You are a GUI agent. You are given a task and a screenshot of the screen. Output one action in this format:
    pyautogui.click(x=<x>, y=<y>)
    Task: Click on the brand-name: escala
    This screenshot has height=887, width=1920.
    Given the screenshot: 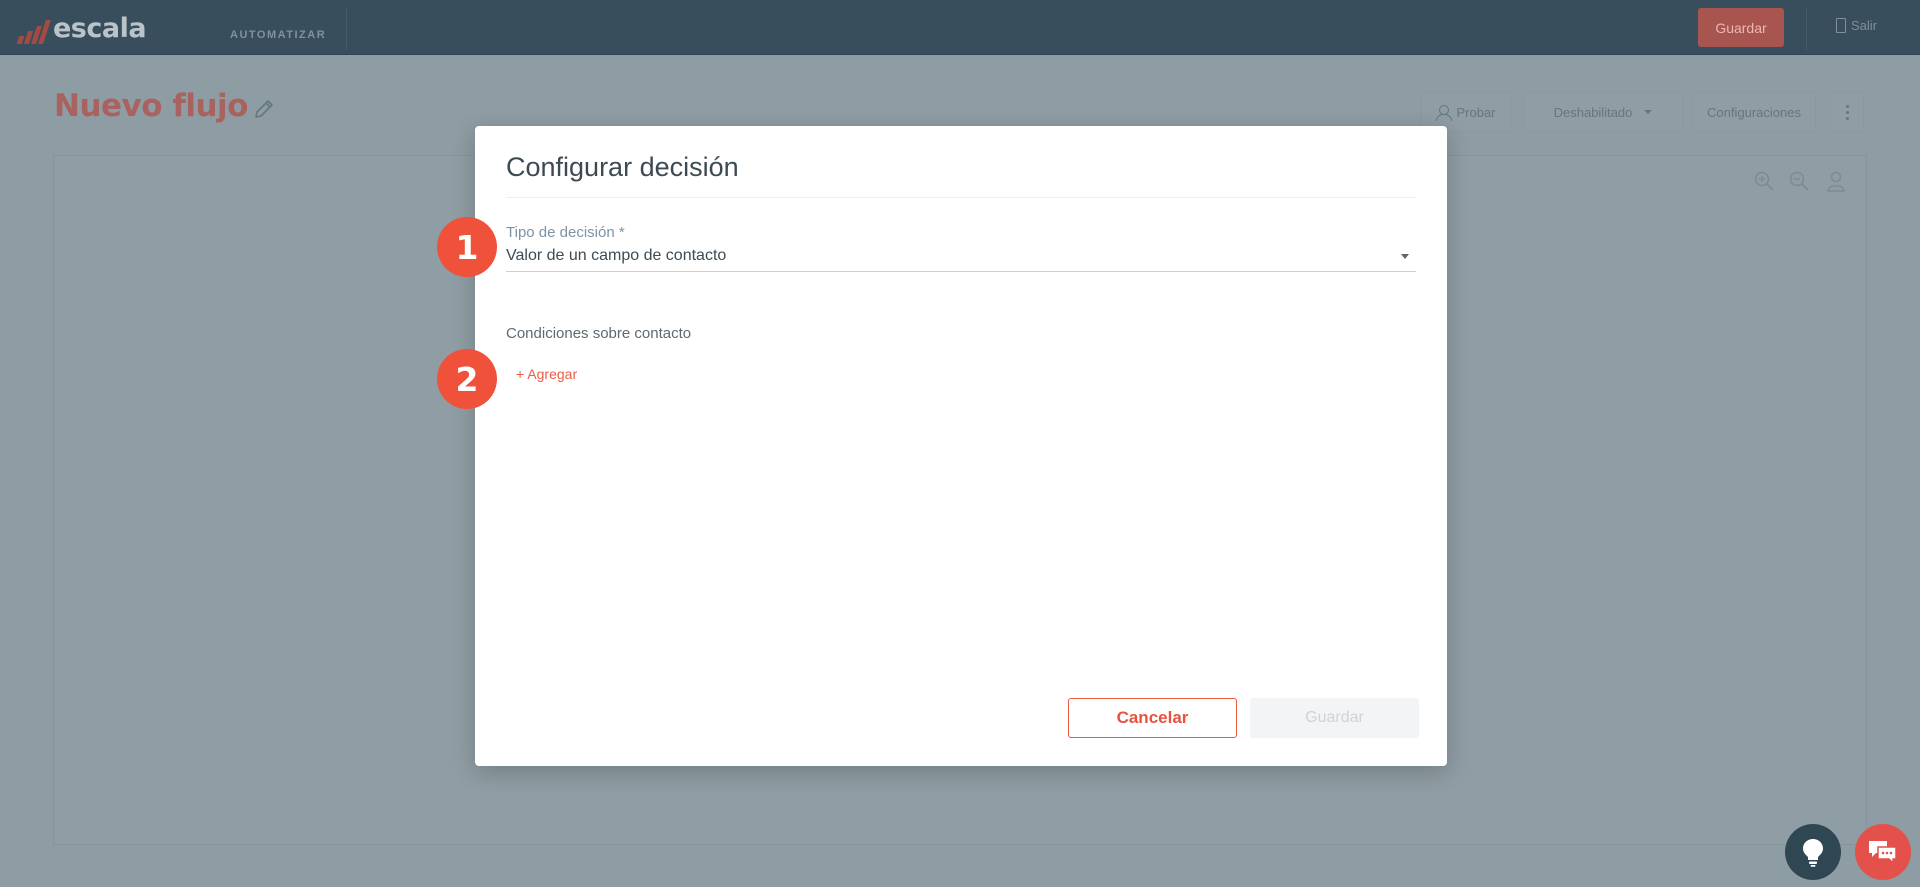 What is the action you would take?
    pyautogui.click(x=100, y=28)
    